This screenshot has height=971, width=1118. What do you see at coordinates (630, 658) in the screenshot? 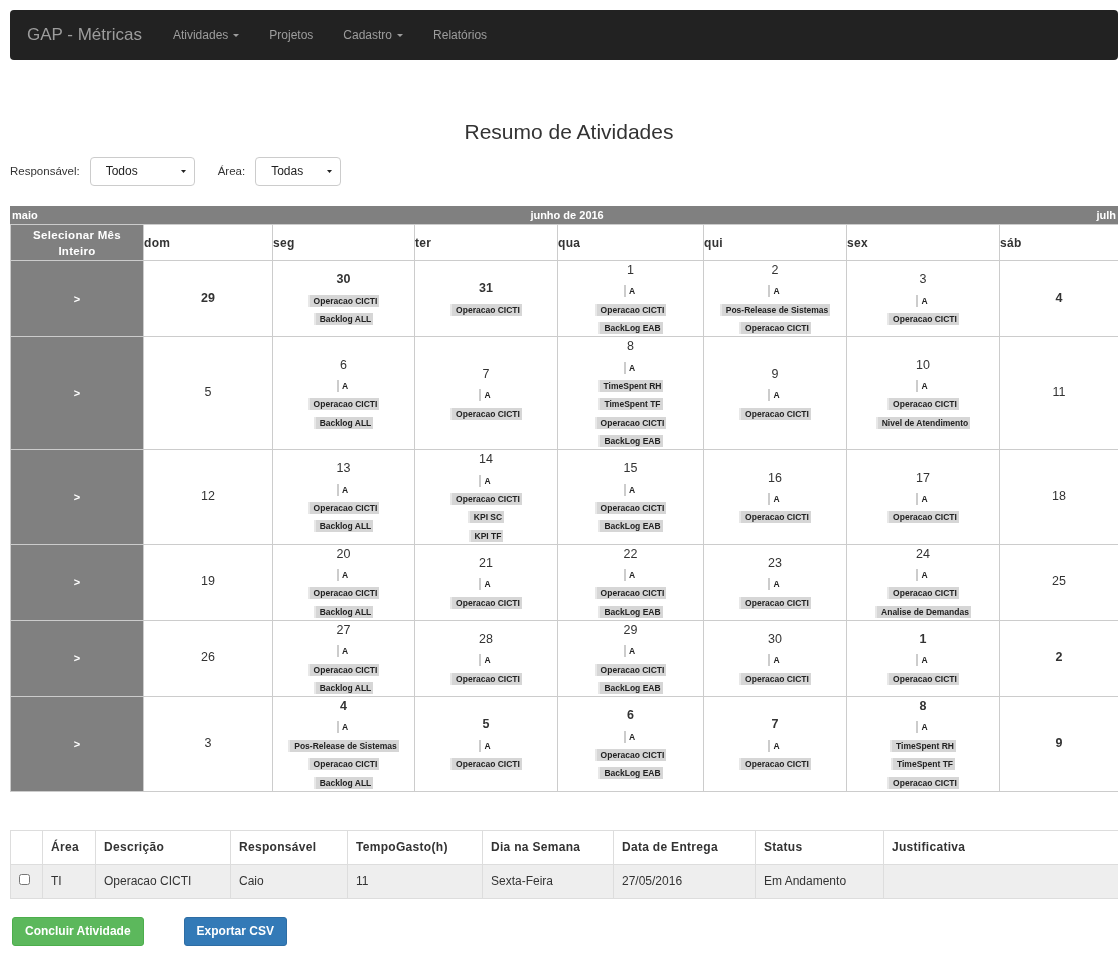
I see `day-cell: 29 A Operacao CICTI BackLog EAB` at bounding box center [630, 658].